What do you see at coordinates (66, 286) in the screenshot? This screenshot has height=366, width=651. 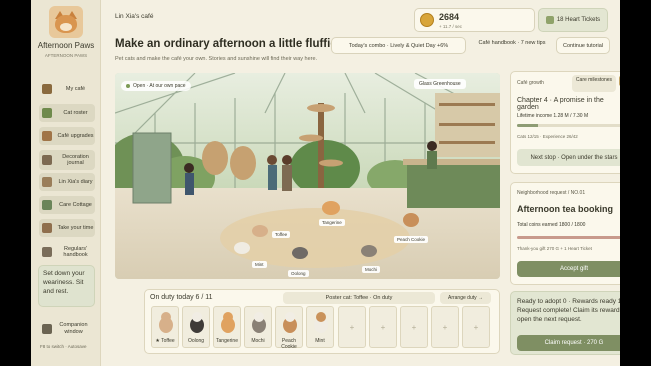 I see `rest-note: Set down your weariness. Sit and rest.` at bounding box center [66, 286].